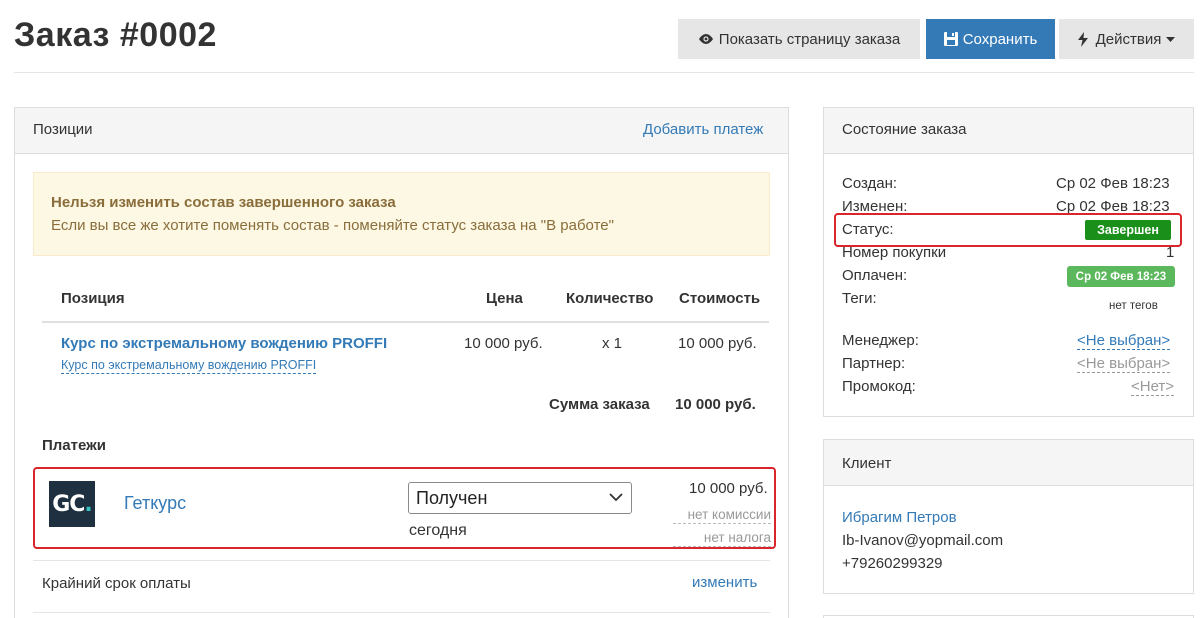 The image size is (1200, 618). Describe the element at coordinates (155, 503) in the screenshot. I see `payment-provider-link: Геткурс` at that location.